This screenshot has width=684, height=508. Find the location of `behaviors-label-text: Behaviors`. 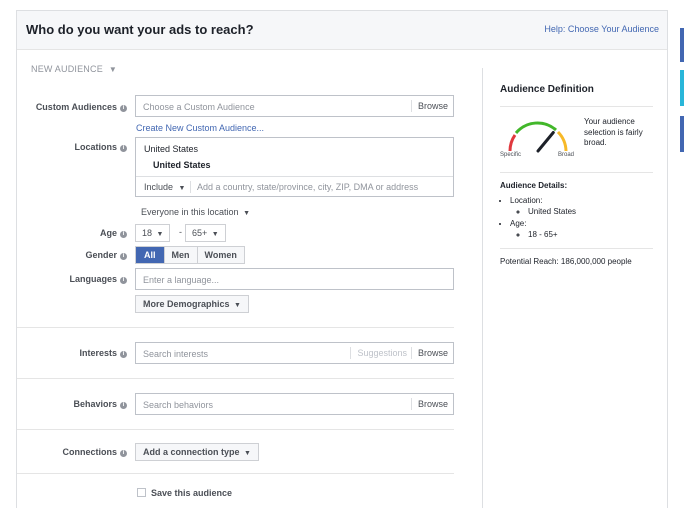

behaviors-label-text: Behaviors is located at coordinates (95, 404).